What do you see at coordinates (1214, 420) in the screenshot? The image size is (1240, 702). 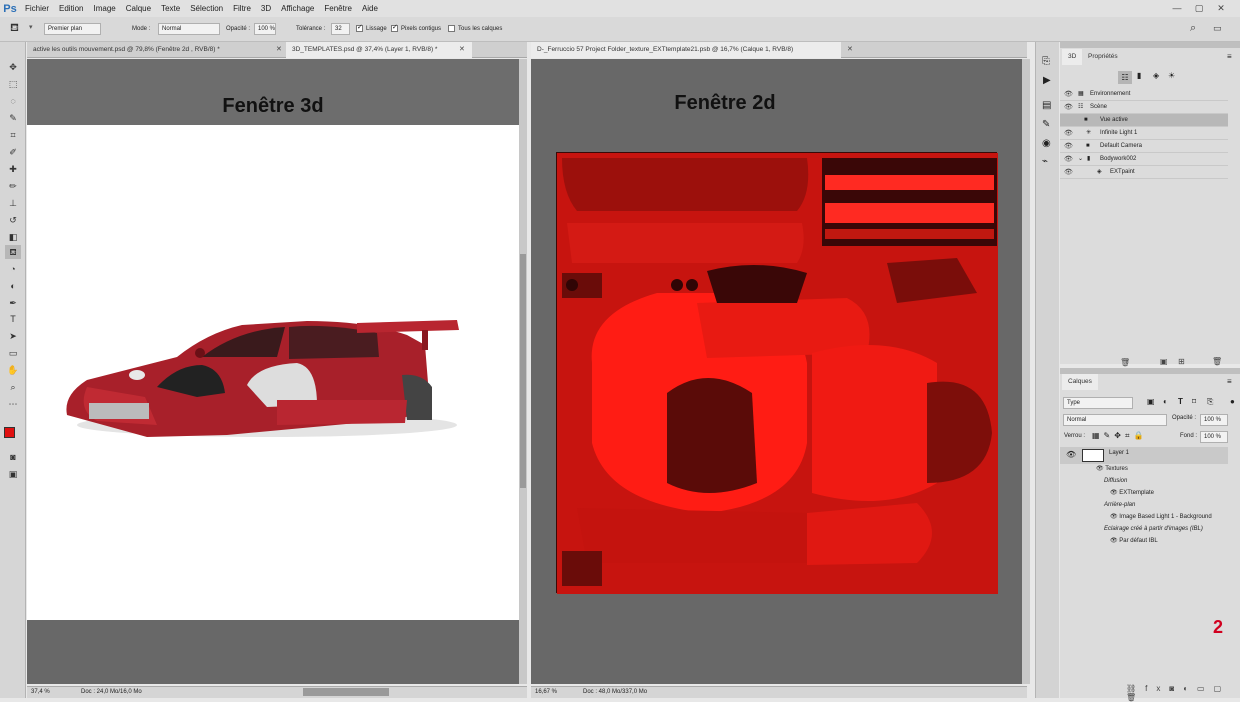 I see `layer-opacity-input: 100 %` at bounding box center [1214, 420].